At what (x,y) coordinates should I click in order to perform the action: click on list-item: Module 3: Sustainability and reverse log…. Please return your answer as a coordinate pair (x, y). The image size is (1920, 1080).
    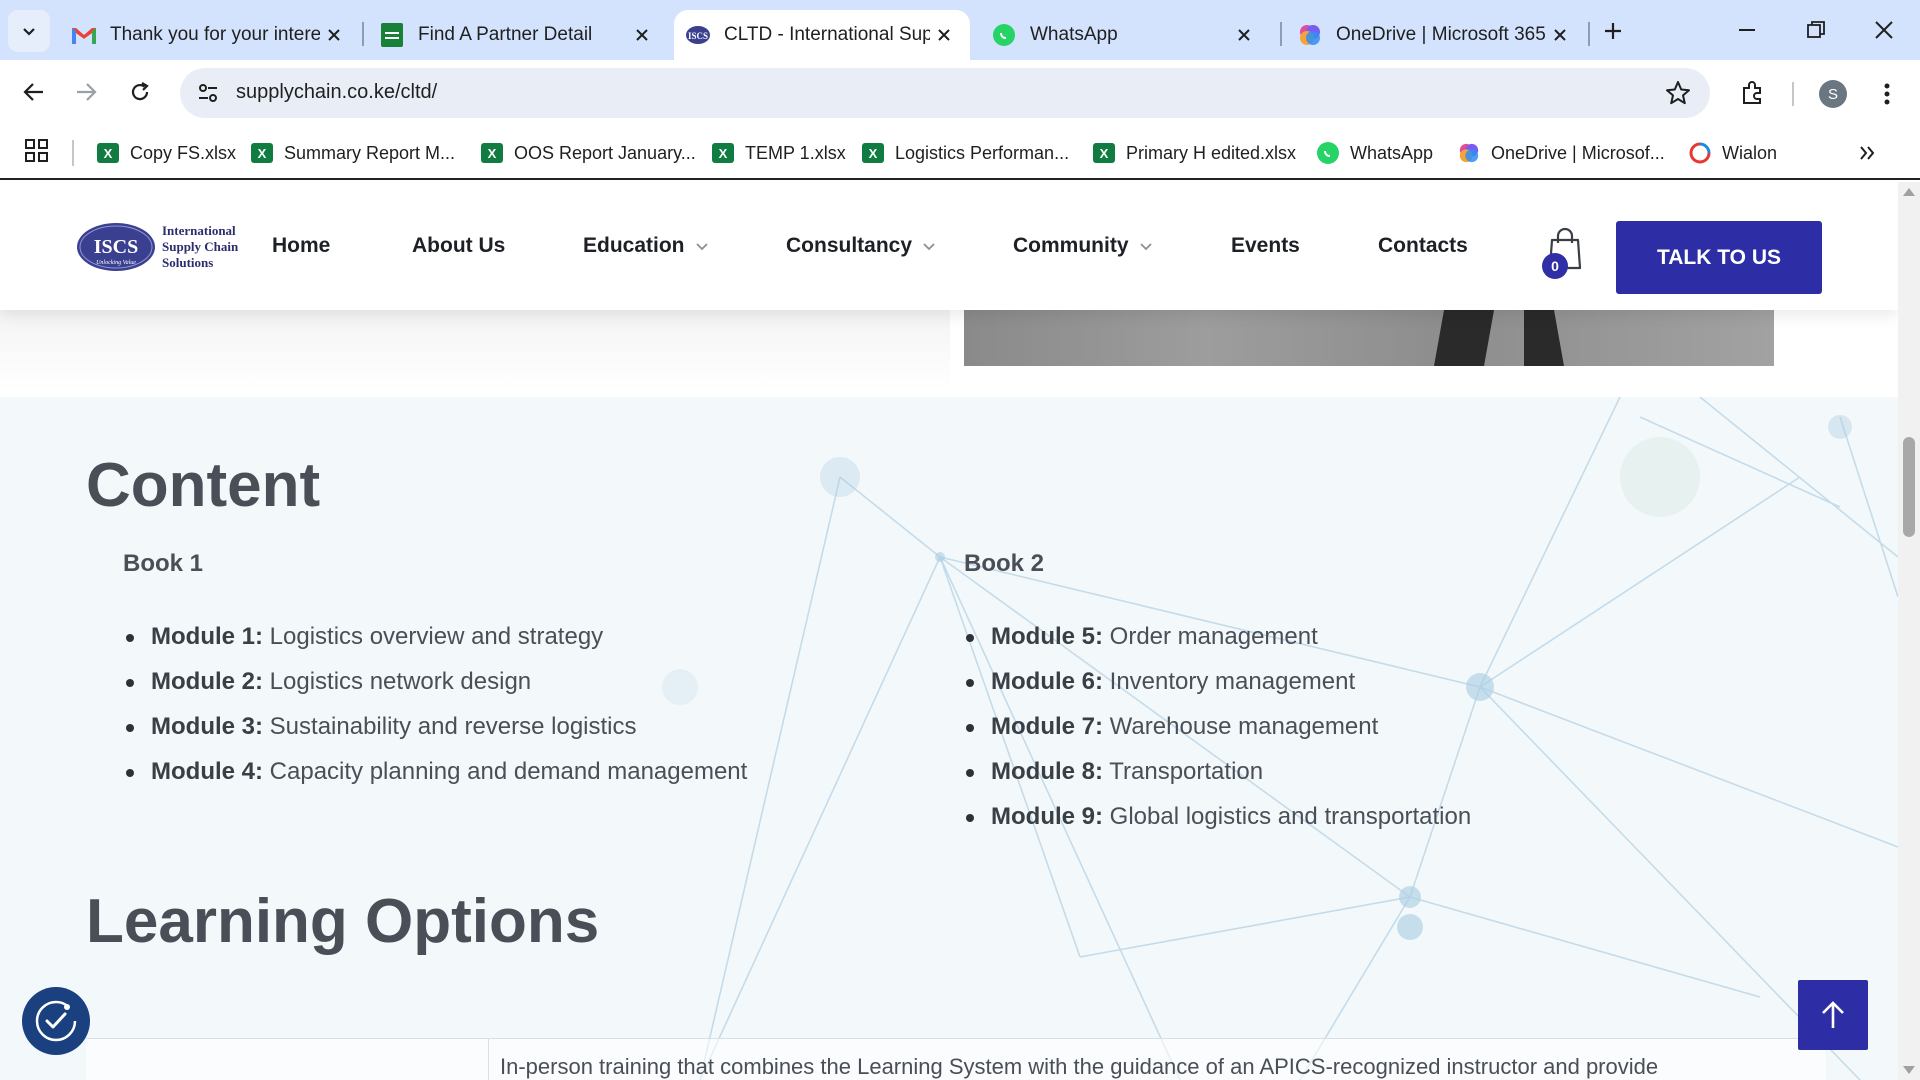
    Looking at the image, I should click on (435, 734).